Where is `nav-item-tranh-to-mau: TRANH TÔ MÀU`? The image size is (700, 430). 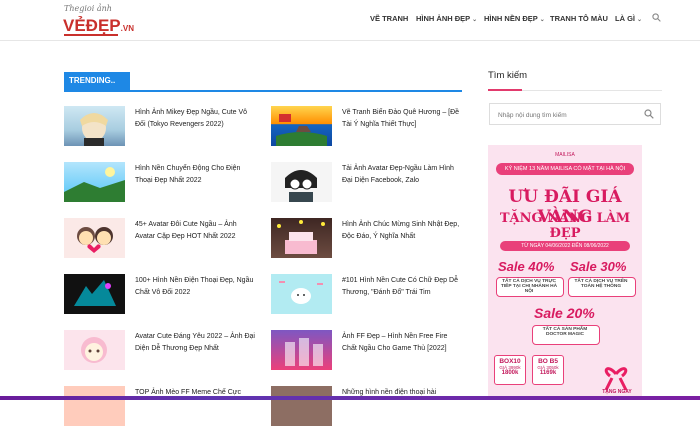
nav-item-tranh-to-mau: TRANH TÔ MÀU is located at coordinates (579, 18).